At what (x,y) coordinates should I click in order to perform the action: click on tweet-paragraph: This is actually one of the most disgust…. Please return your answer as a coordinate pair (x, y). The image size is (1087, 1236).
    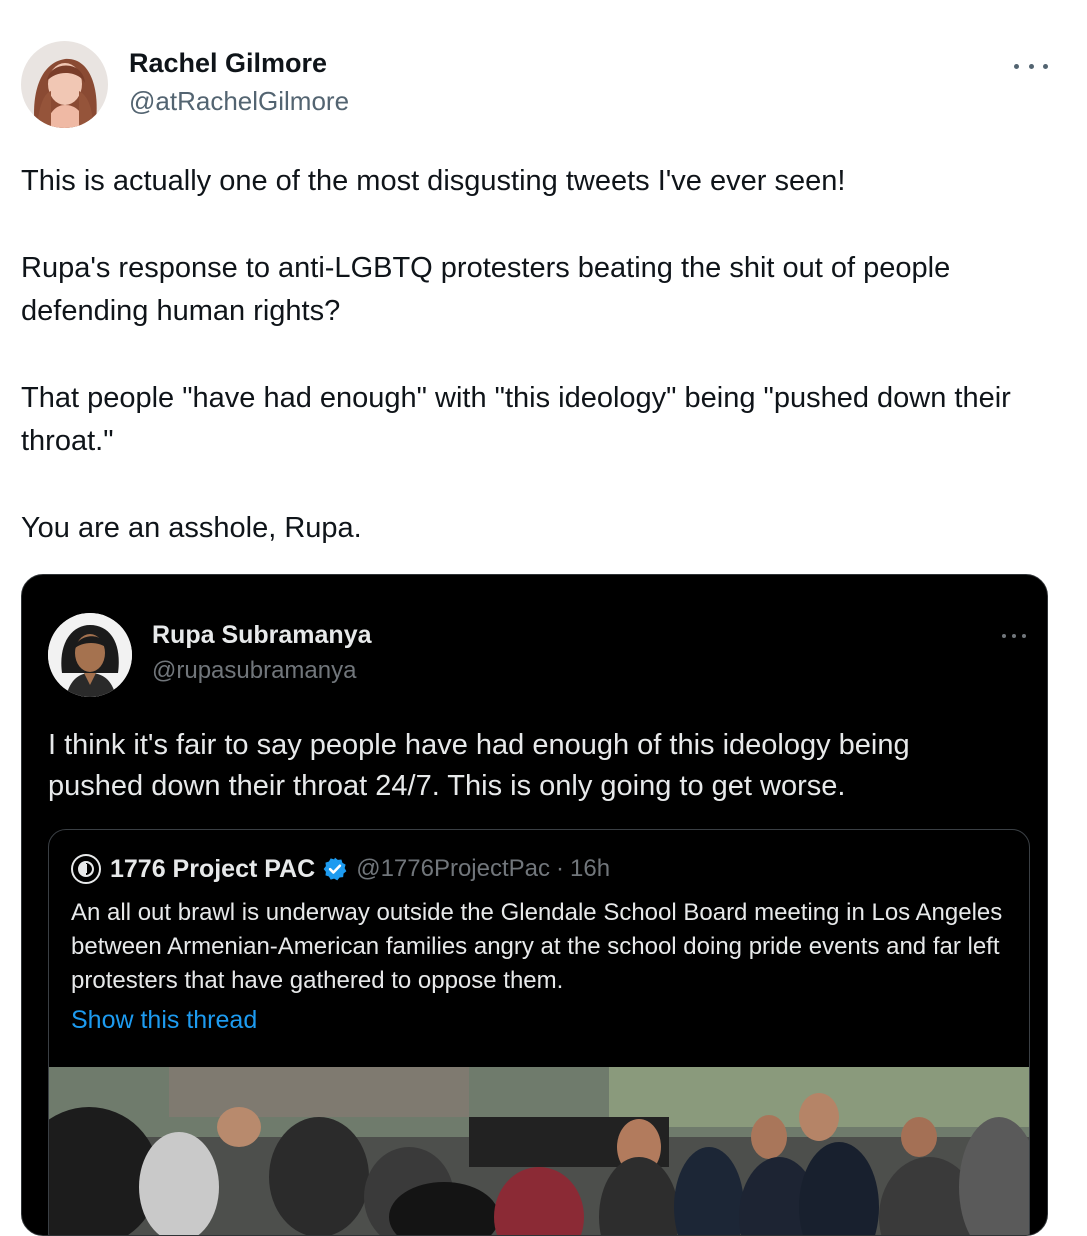
    Looking at the image, I should click on (433, 181).